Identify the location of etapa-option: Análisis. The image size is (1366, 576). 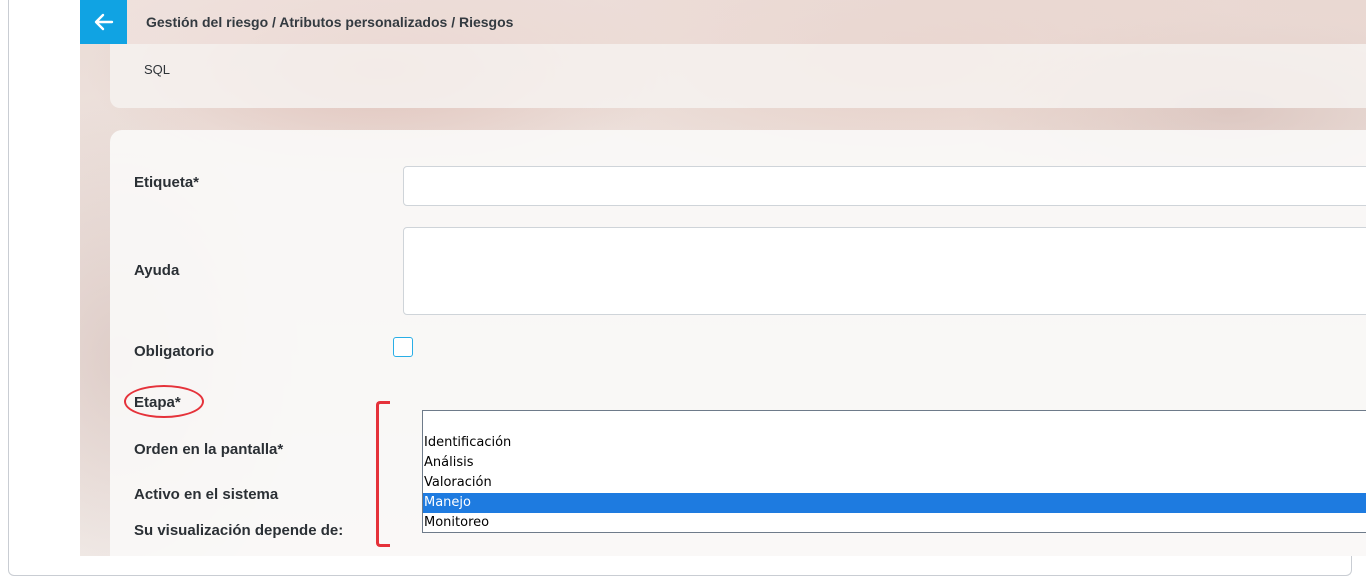
(894, 463).